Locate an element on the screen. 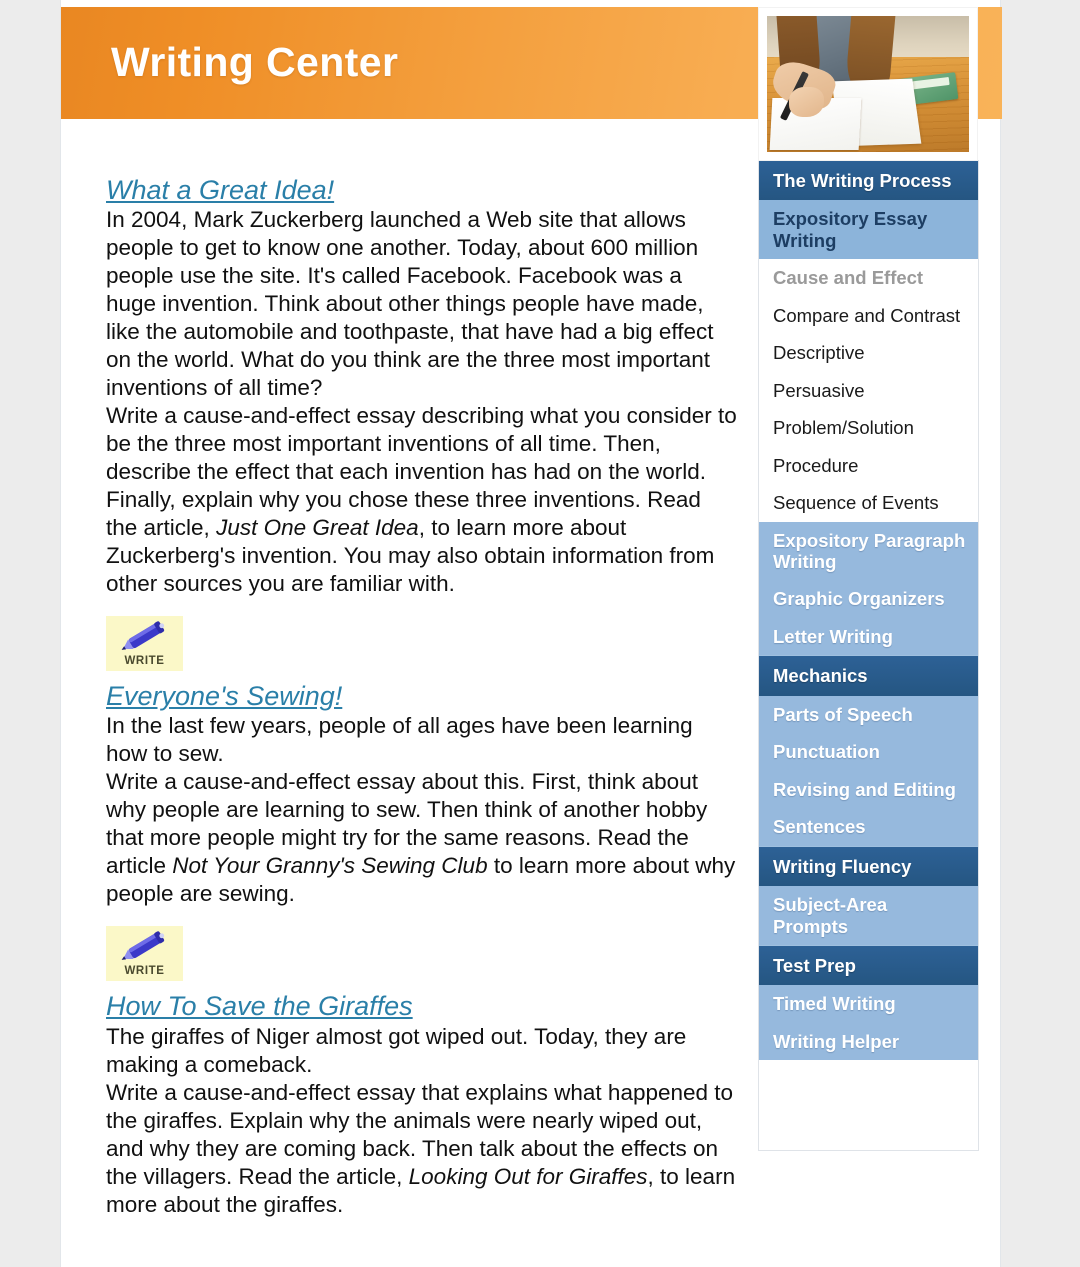 Image resolution: width=1080 pixels, height=1267 pixels. sidebar-item-sentences: Sentences is located at coordinates (868, 827).